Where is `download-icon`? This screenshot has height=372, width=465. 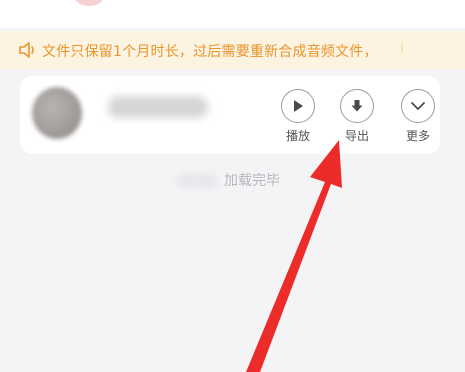
download-icon is located at coordinates (357, 106).